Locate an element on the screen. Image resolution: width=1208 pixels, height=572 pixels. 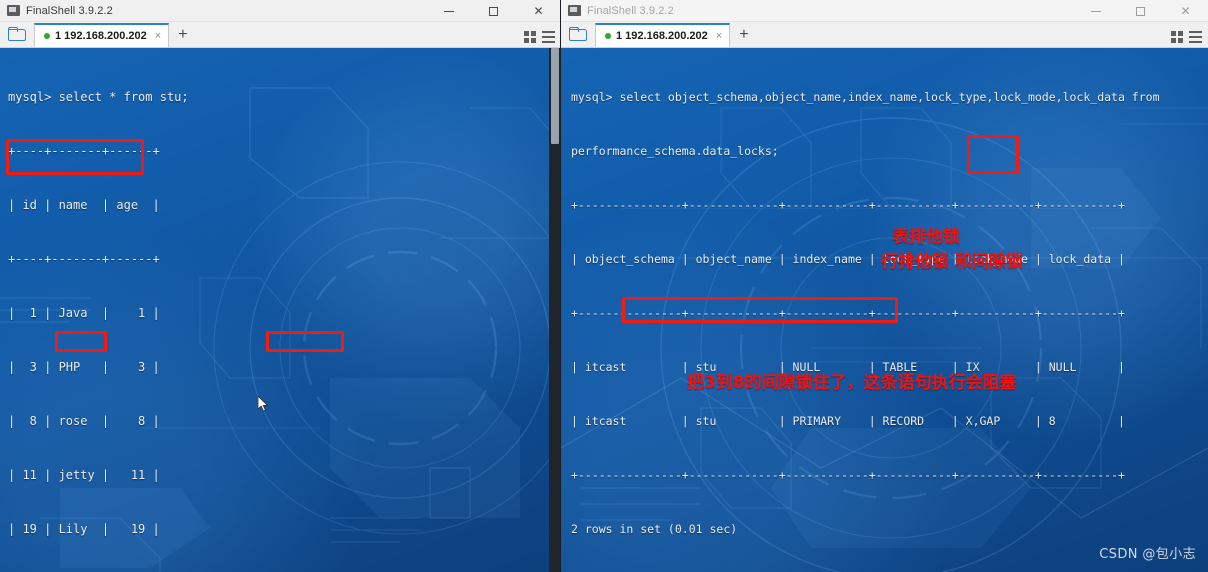
tab-connection-left: 1 192.168.200.202 × is located at coordinates (102, 35).